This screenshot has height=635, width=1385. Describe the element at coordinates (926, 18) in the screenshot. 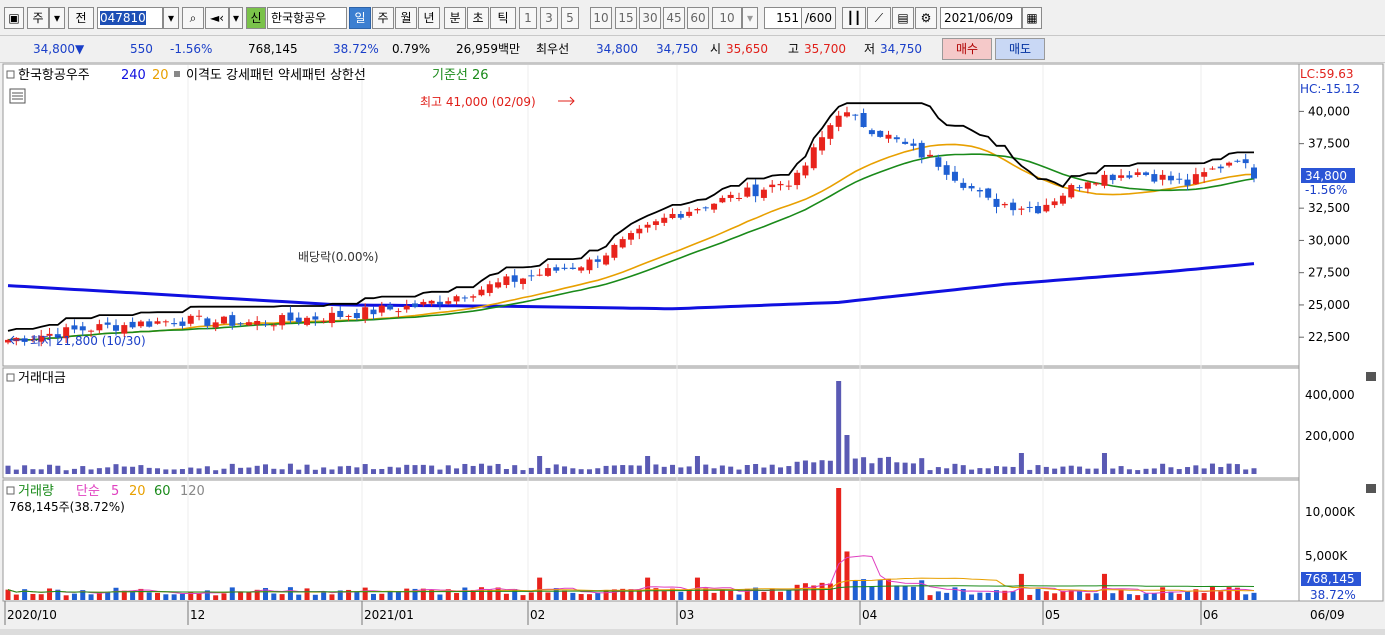

I see `gear-icon: ⚙` at that location.